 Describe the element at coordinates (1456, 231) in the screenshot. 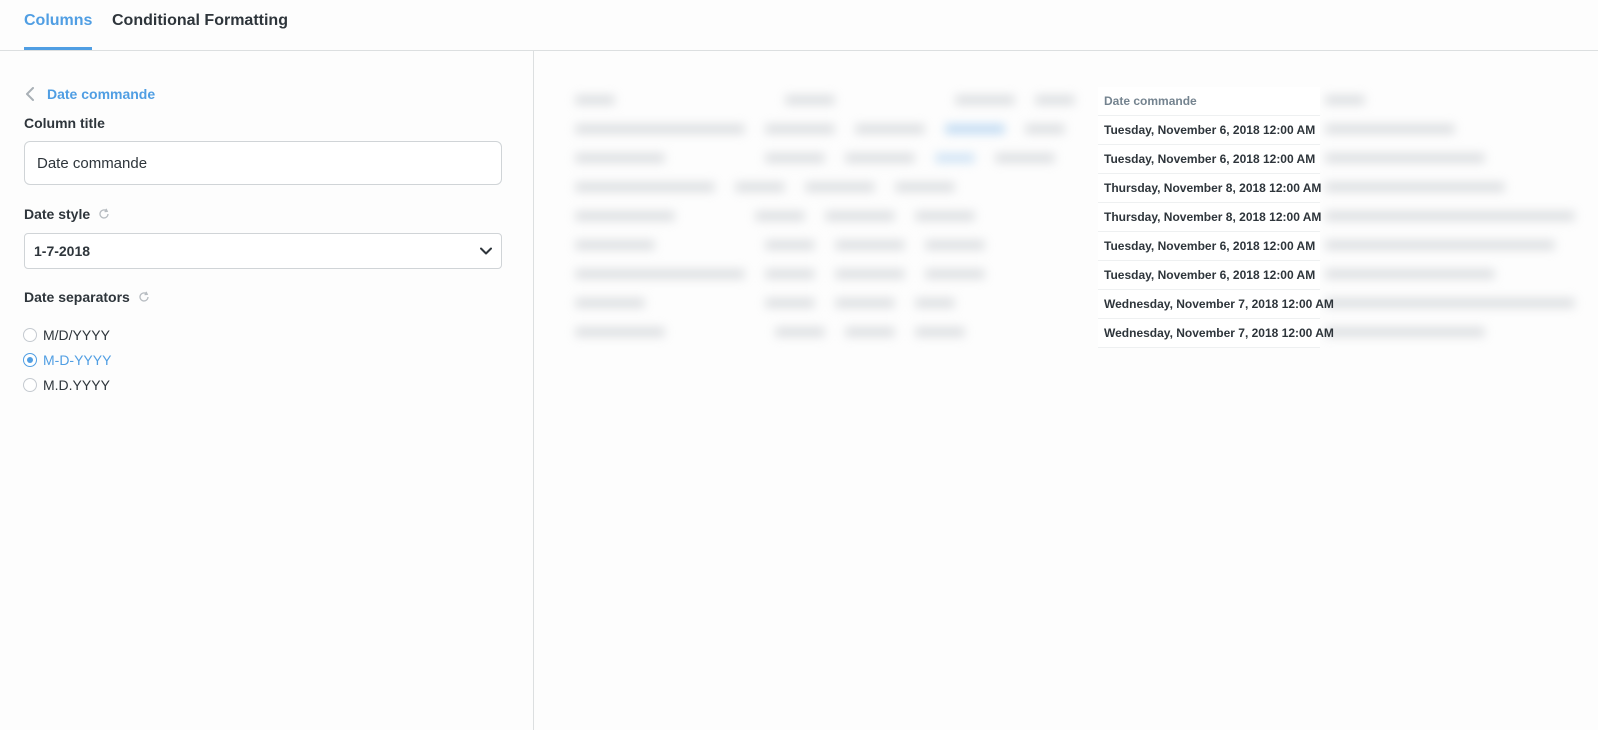

I see `blurred-right-column` at that location.